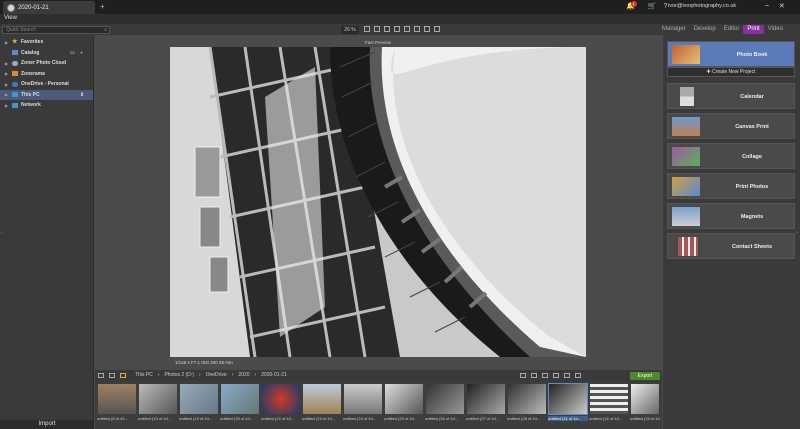 This screenshot has width=800, height=429. I want to click on tab-editor: Editor, so click(732, 29).